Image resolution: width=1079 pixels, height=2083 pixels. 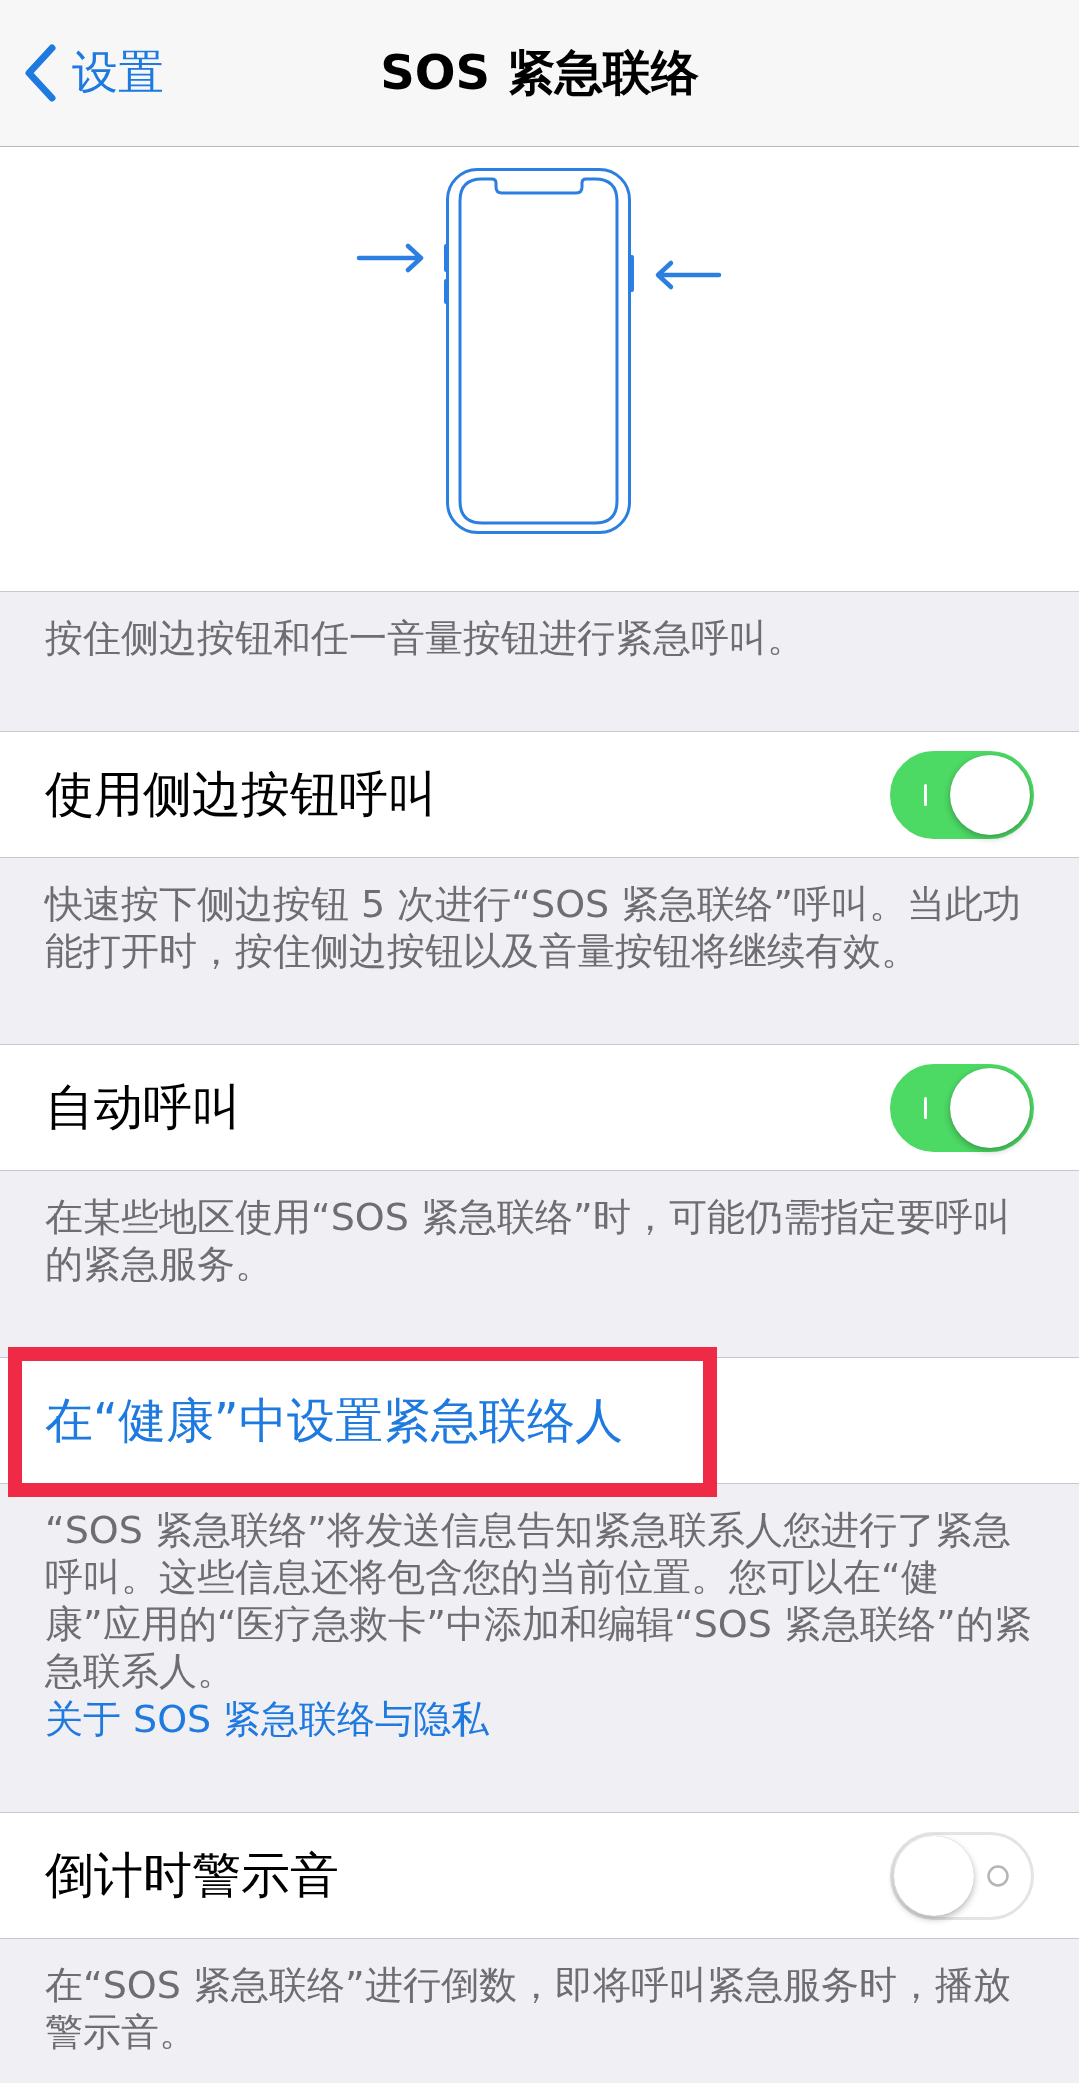 I want to click on footnote-text: 按住侧边按钮和任一音量按钮进行紧急呼叫。, so click(x=425, y=638).